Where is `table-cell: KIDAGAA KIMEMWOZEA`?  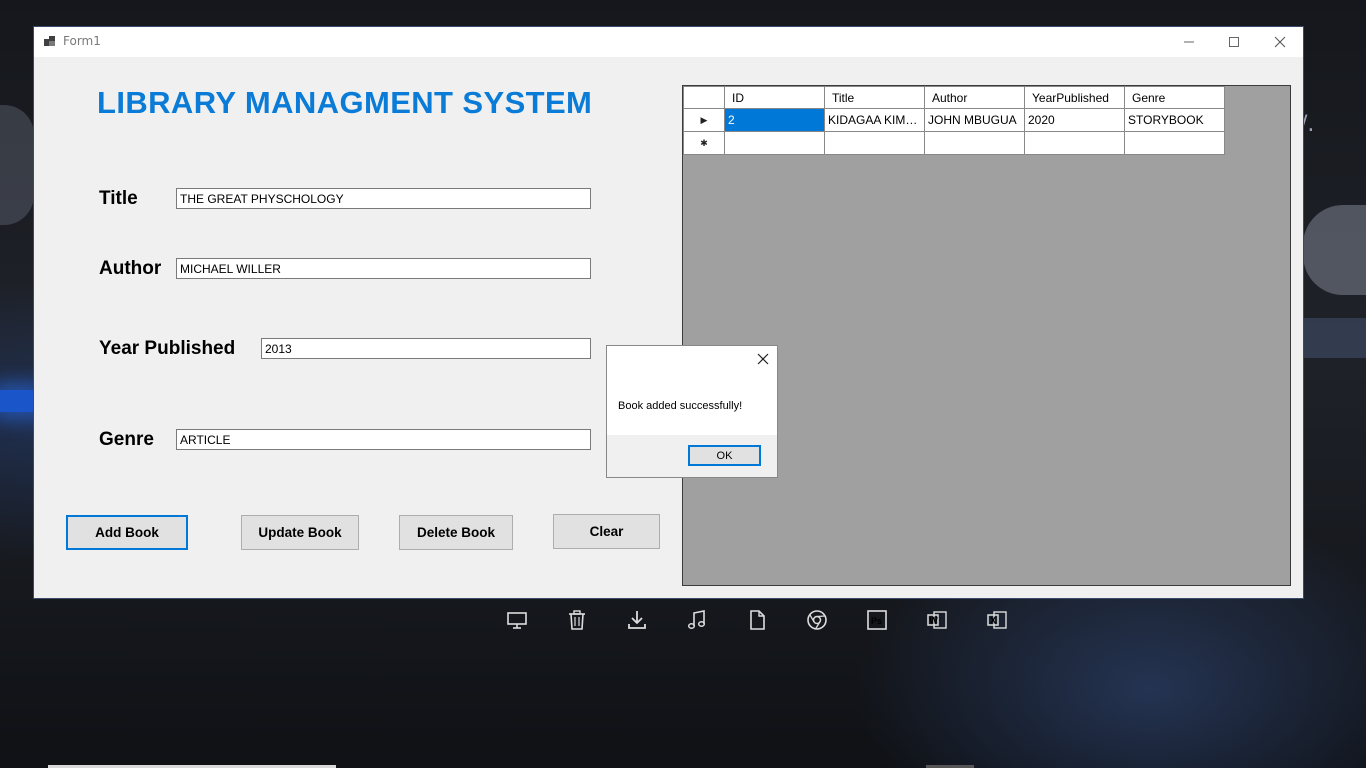
table-cell: KIDAGAA KIMEMWOZEA is located at coordinates (874, 120).